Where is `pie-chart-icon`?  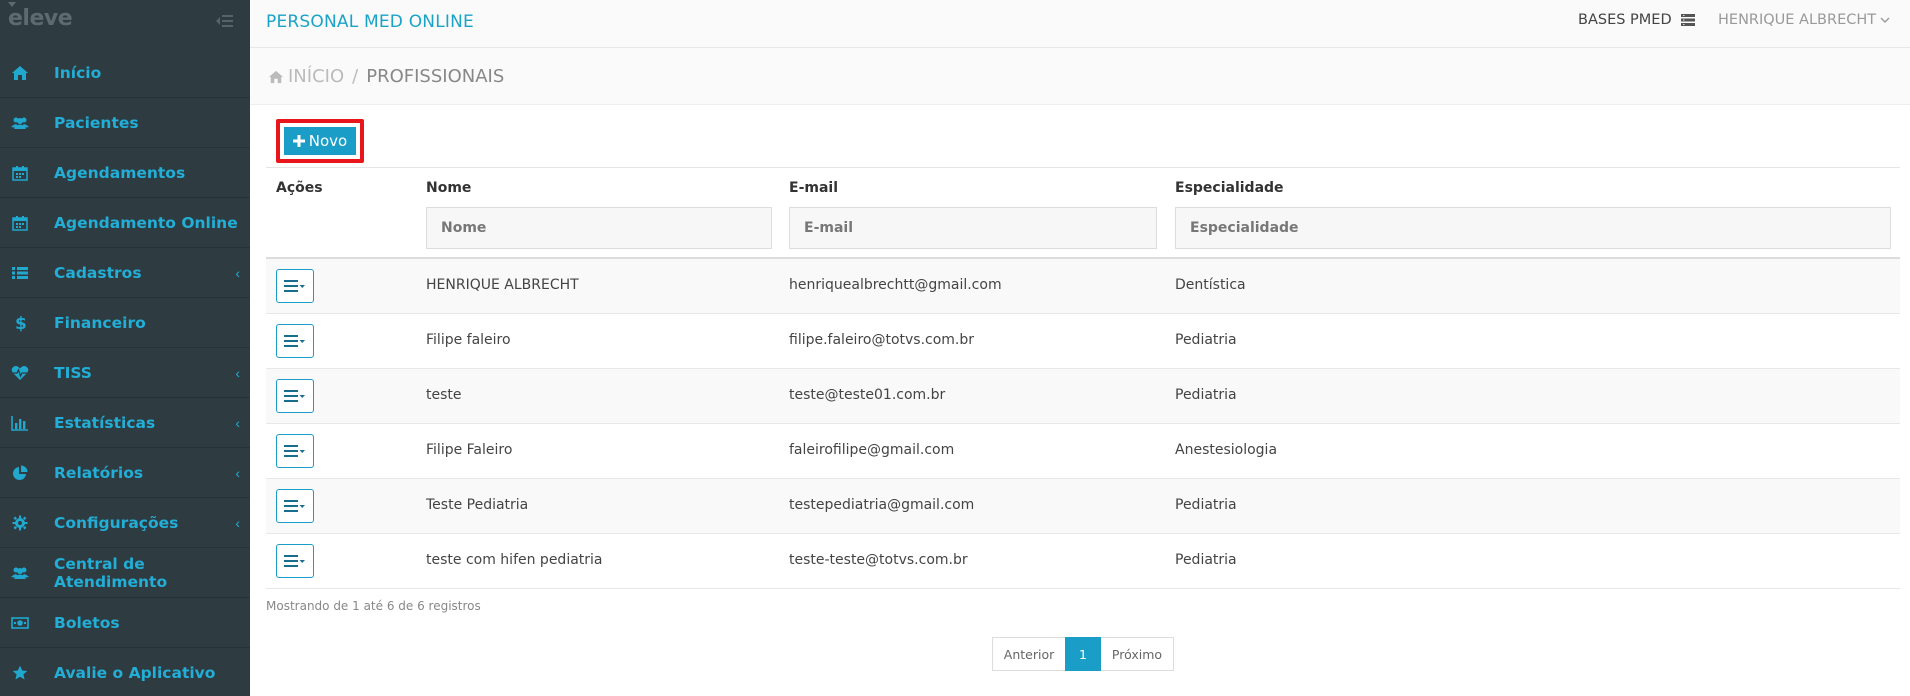 pie-chart-icon is located at coordinates (20, 473).